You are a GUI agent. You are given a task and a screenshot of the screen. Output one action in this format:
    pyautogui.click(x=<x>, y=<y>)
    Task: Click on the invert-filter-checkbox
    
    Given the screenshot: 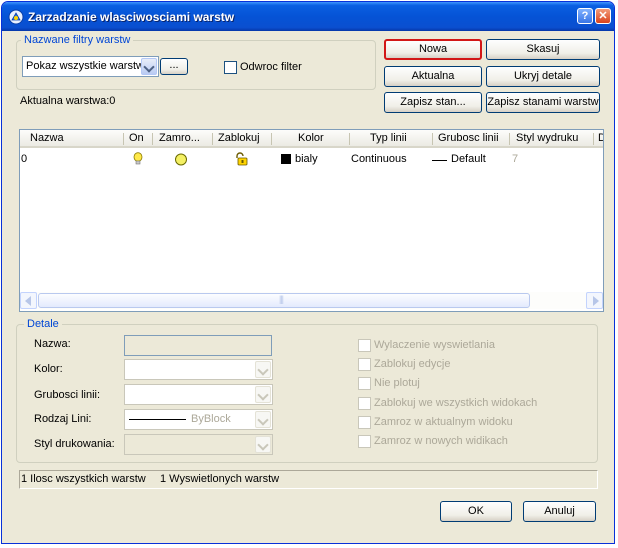 What is the action you would take?
    pyautogui.click(x=230, y=67)
    